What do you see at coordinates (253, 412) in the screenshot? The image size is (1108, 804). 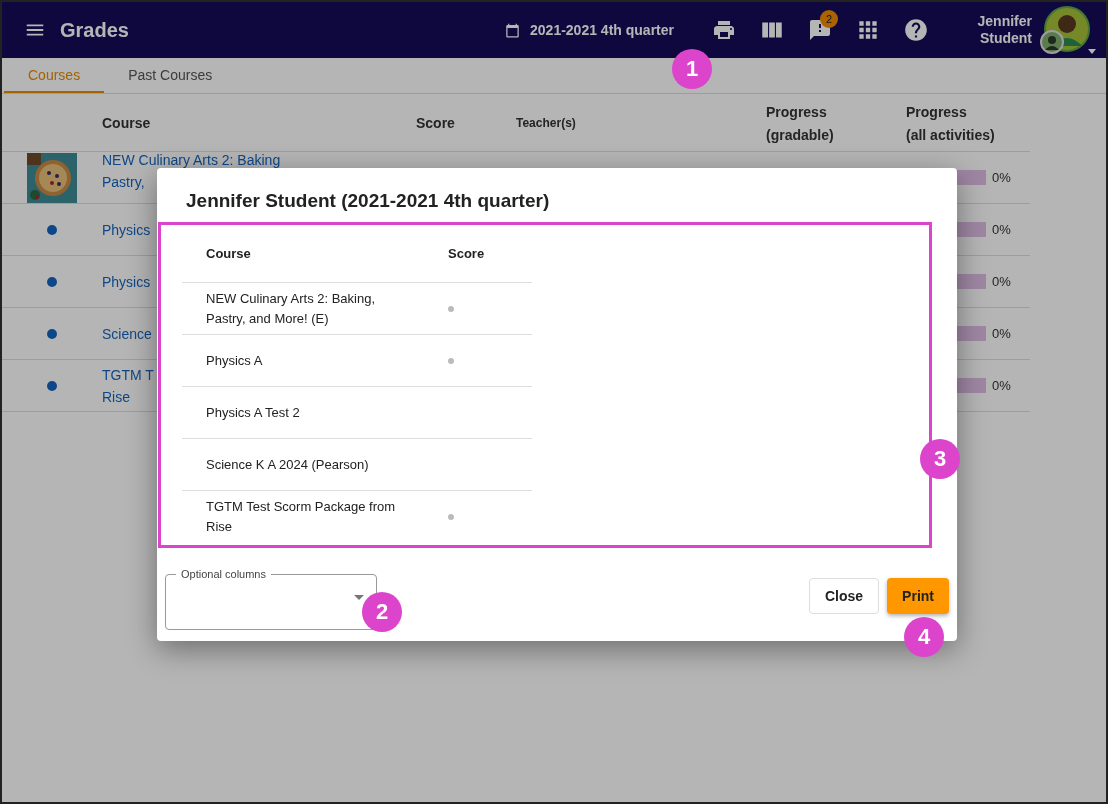 I see `course-name: Physics A Test 2` at bounding box center [253, 412].